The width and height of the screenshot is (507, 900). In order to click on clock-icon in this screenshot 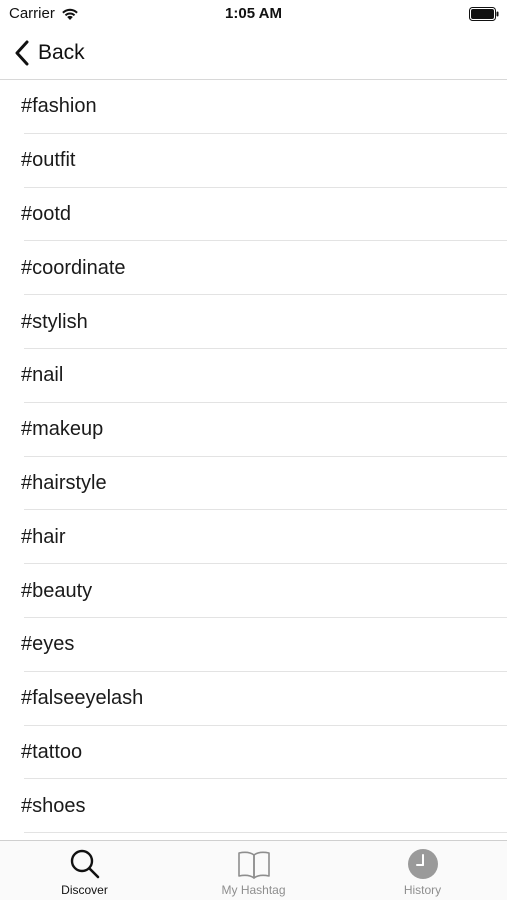, I will do `click(422, 864)`.